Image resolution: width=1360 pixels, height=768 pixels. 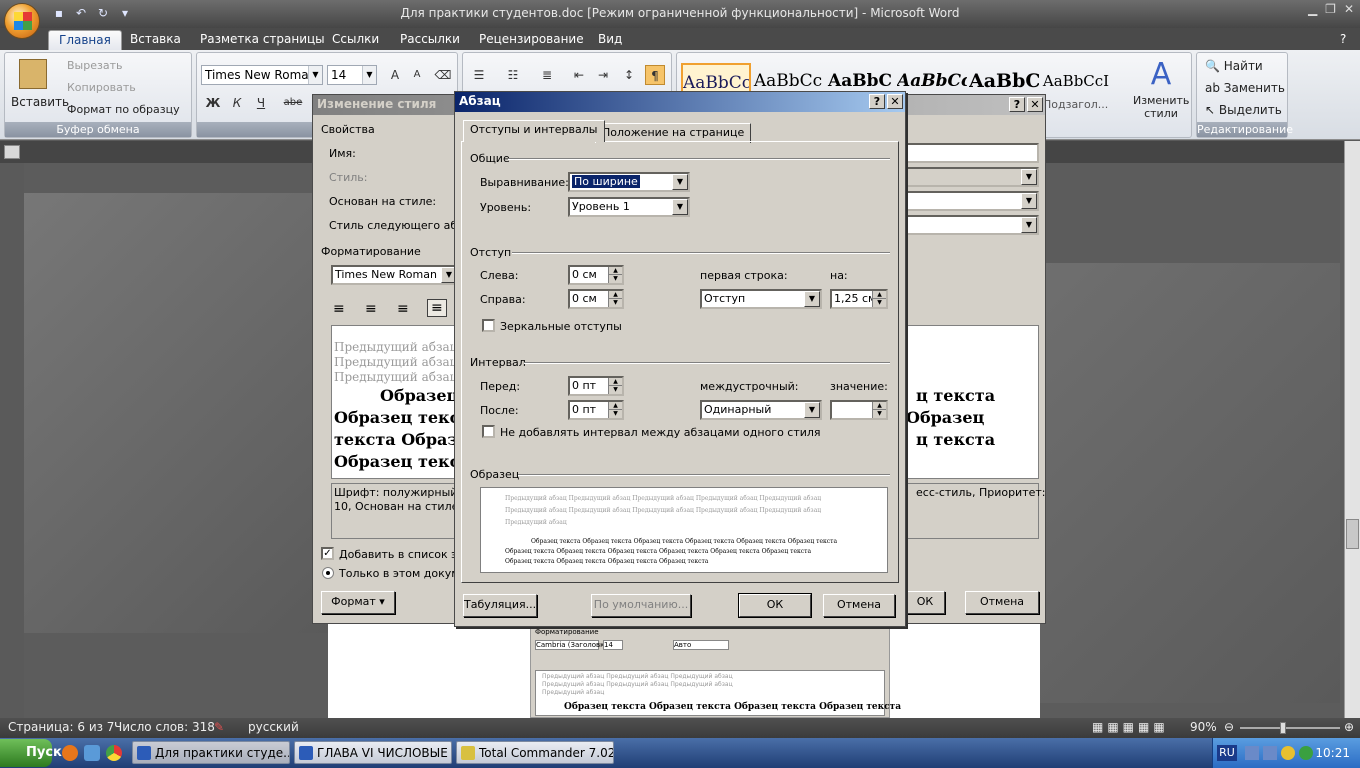 I want to click on underline-button: Ч, so click(x=261, y=103).